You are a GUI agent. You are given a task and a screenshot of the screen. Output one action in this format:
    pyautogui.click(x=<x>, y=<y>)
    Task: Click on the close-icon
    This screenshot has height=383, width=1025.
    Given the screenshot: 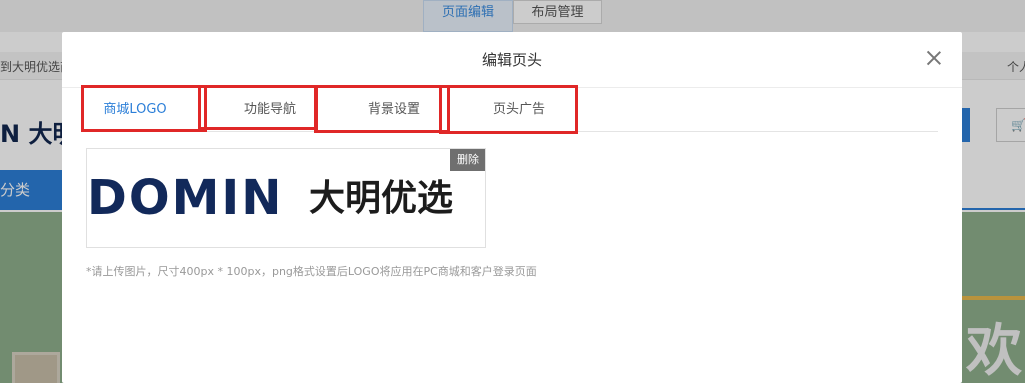 What is the action you would take?
    pyautogui.click(x=934, y=58)
    